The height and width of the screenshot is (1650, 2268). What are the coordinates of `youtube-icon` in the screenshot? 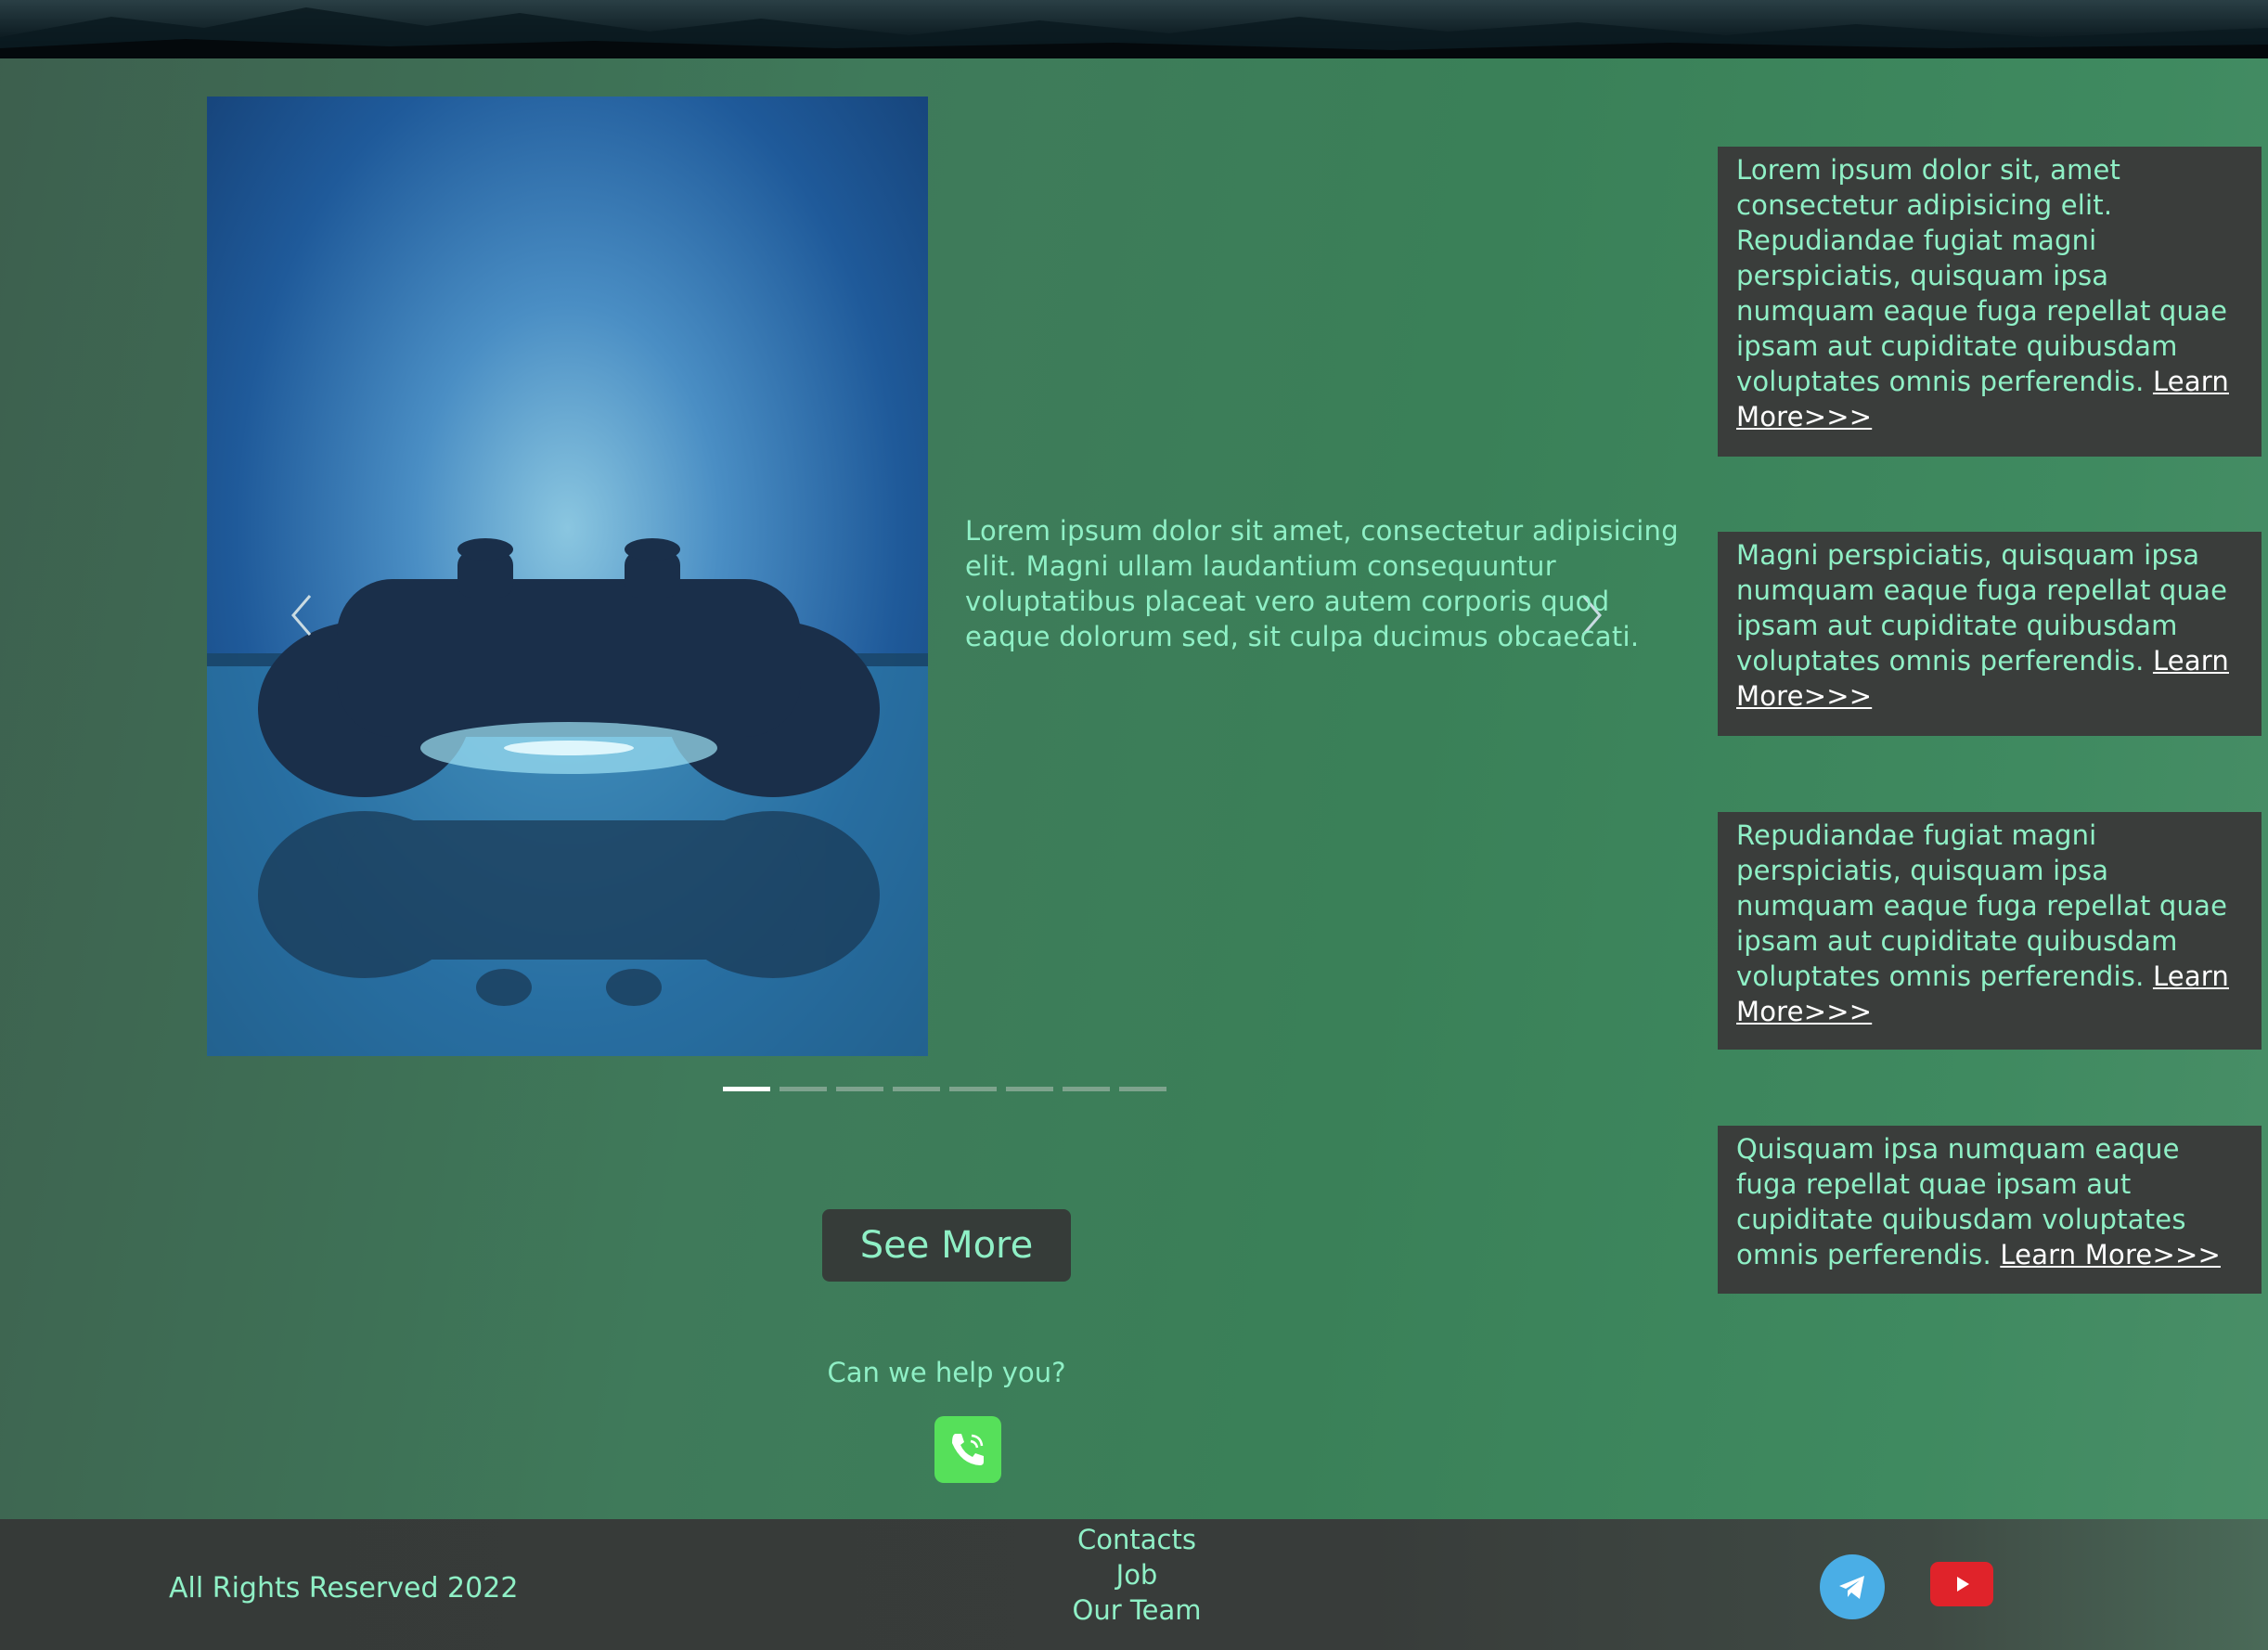 It's located at (1963, 1585).